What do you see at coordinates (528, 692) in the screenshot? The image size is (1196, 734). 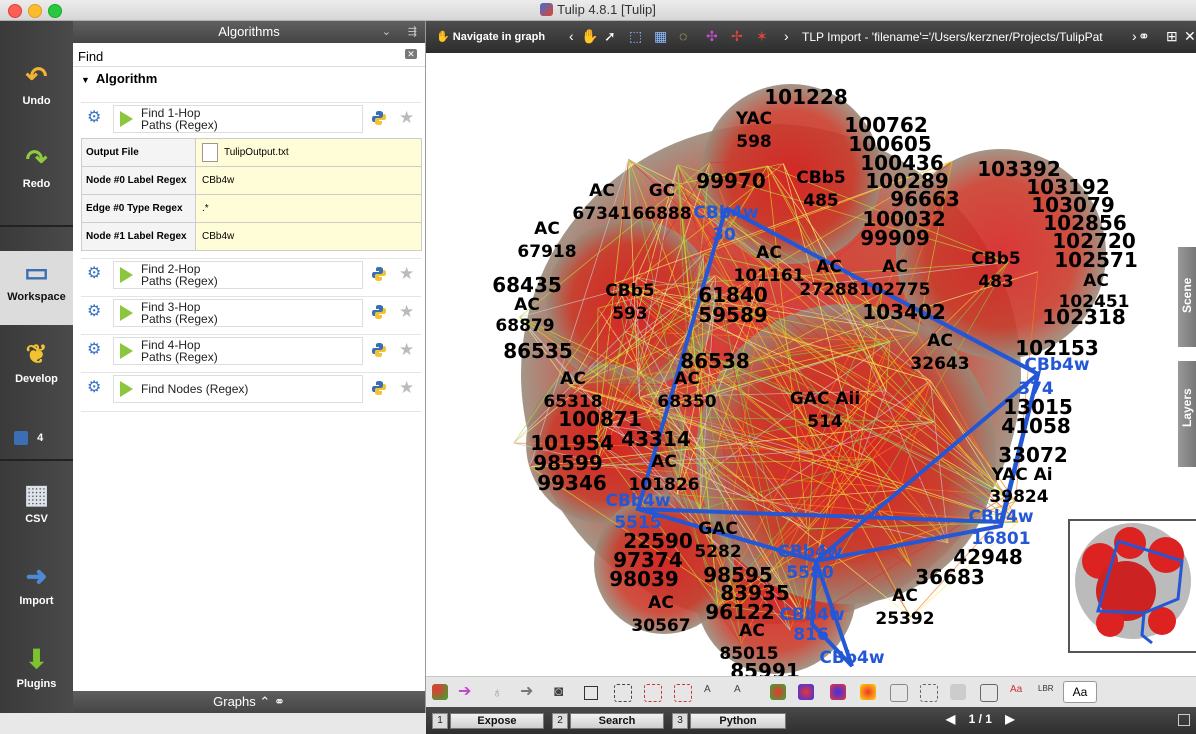 I see `arrow-shape-icon: ➜` at bounding box center [528, 692].